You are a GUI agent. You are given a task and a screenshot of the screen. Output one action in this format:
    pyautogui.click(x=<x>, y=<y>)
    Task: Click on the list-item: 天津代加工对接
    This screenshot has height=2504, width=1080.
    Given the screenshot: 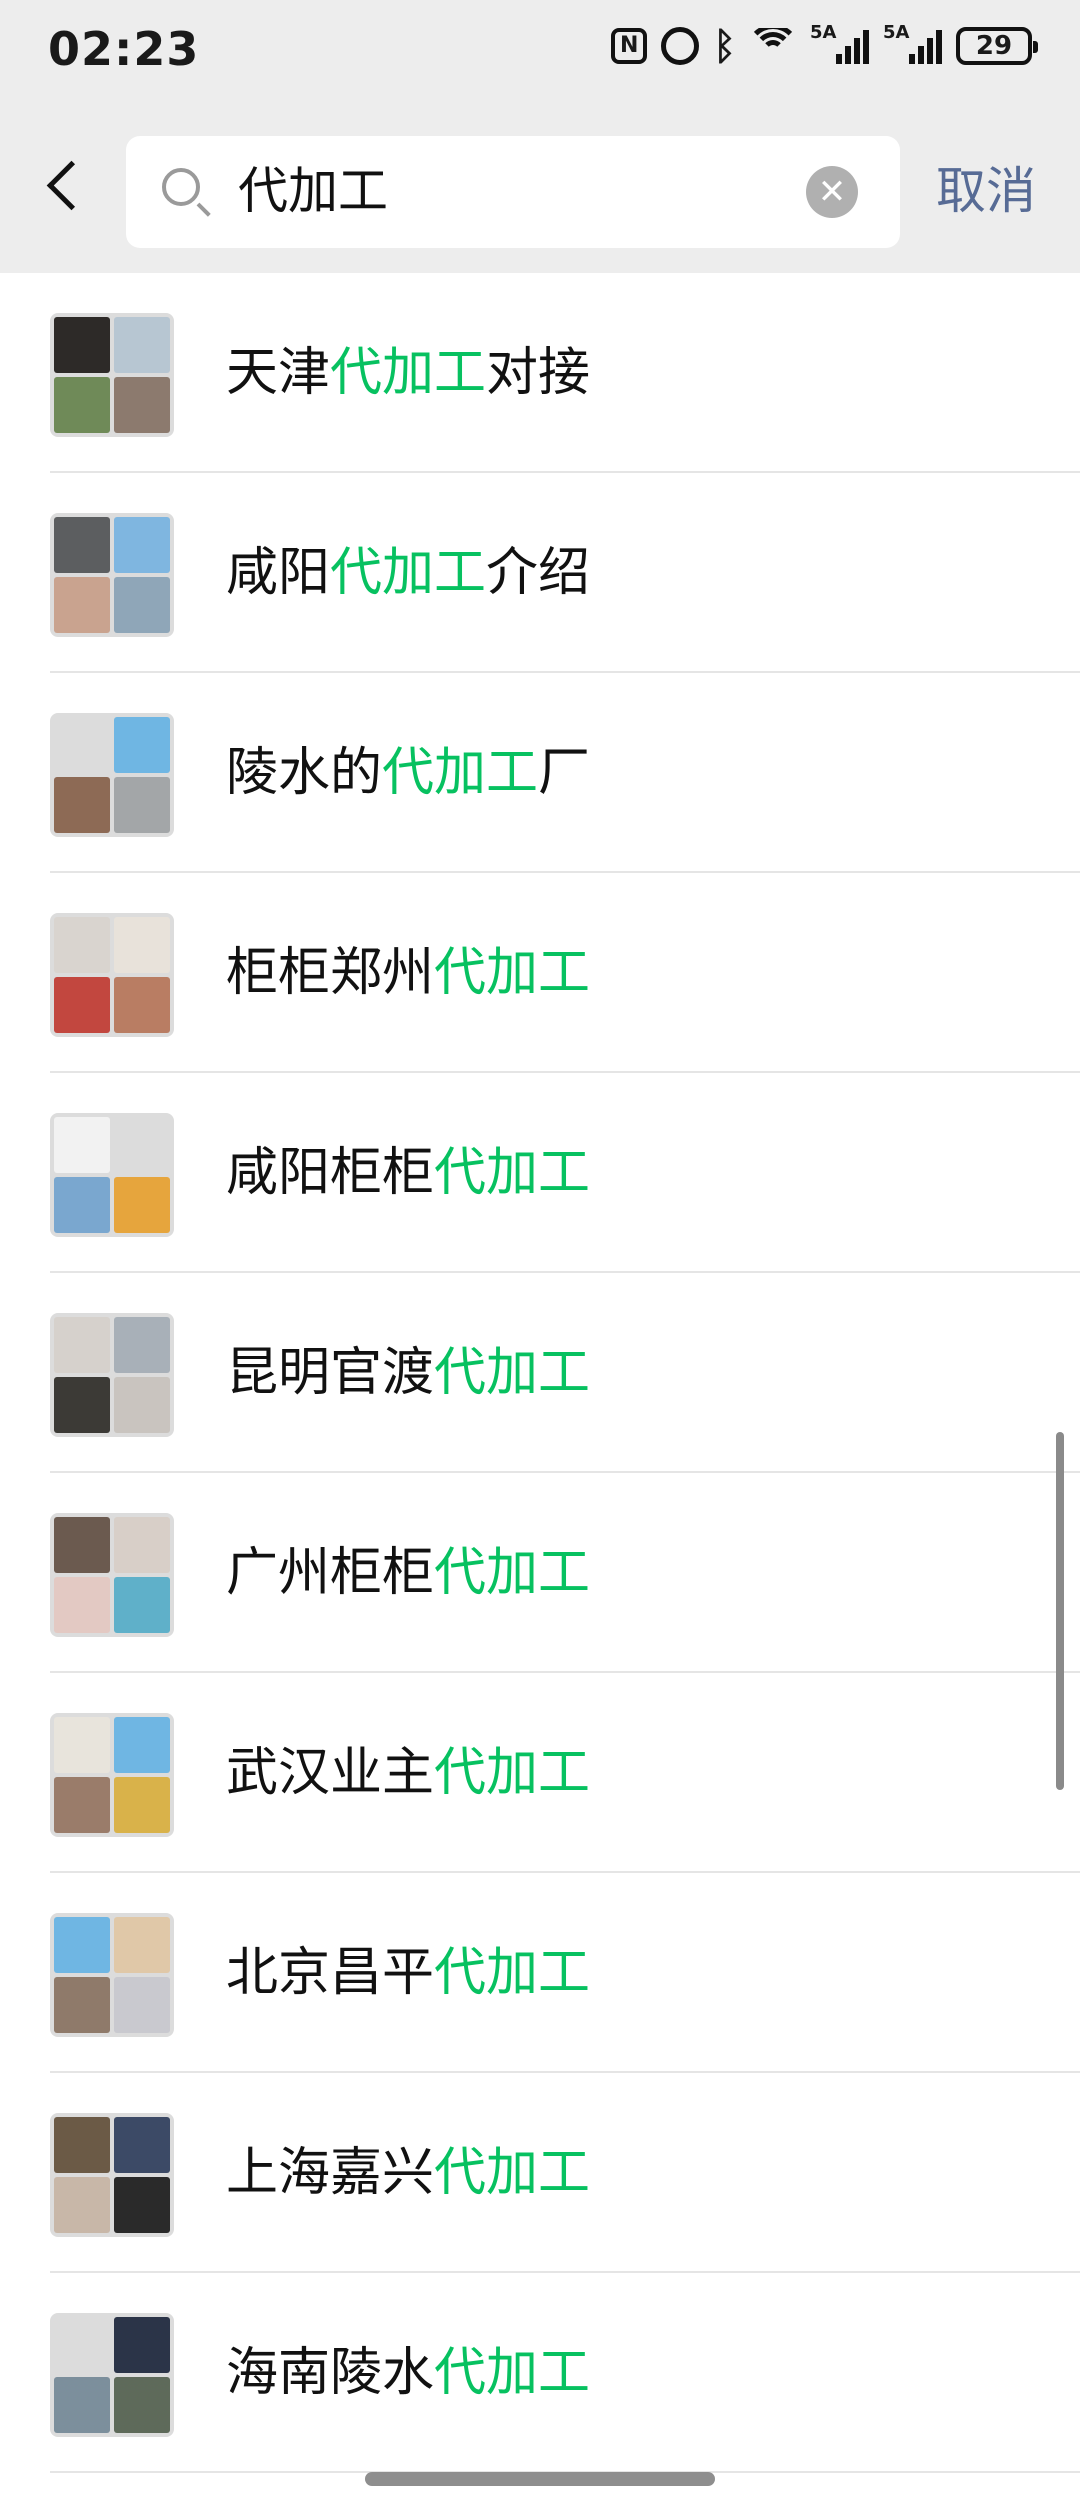 What is the action you would take?
    pyautogui.click(x=540, y=373)
    